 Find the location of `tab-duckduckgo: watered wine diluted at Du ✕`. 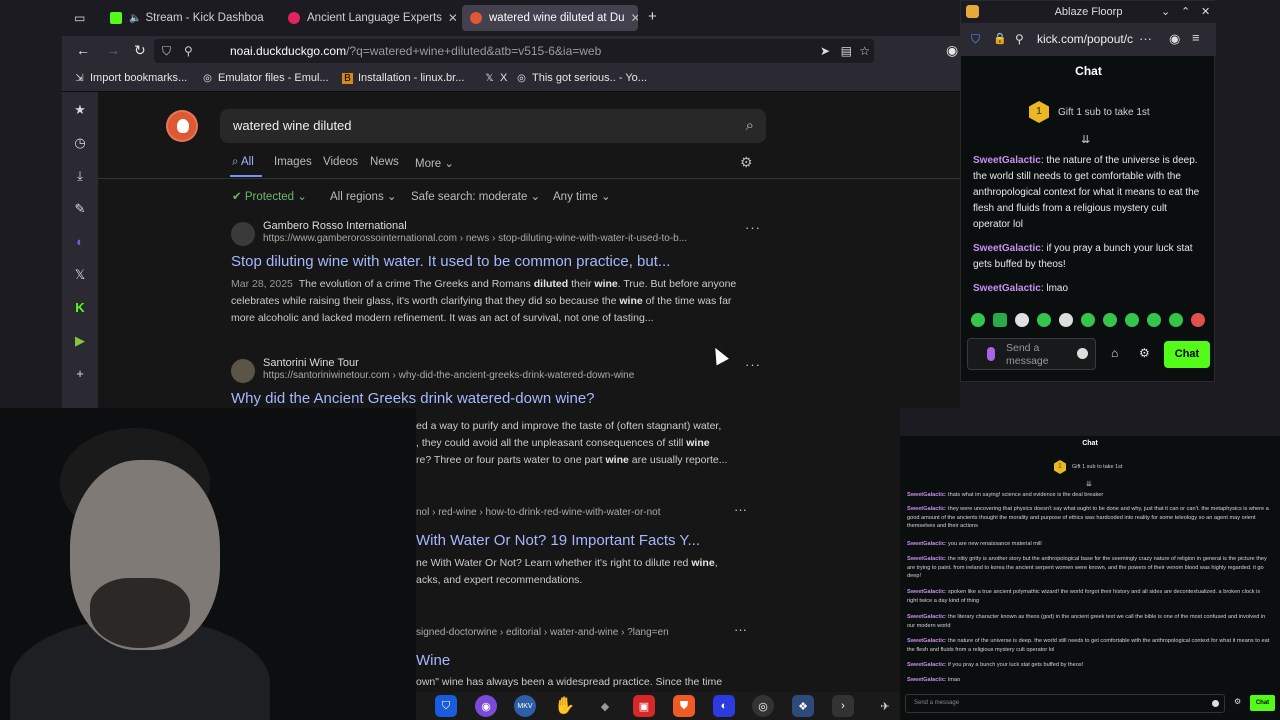

tab-duckduckgo: watered wine diluted at Du ✕ is located at coordinates (550, 18).